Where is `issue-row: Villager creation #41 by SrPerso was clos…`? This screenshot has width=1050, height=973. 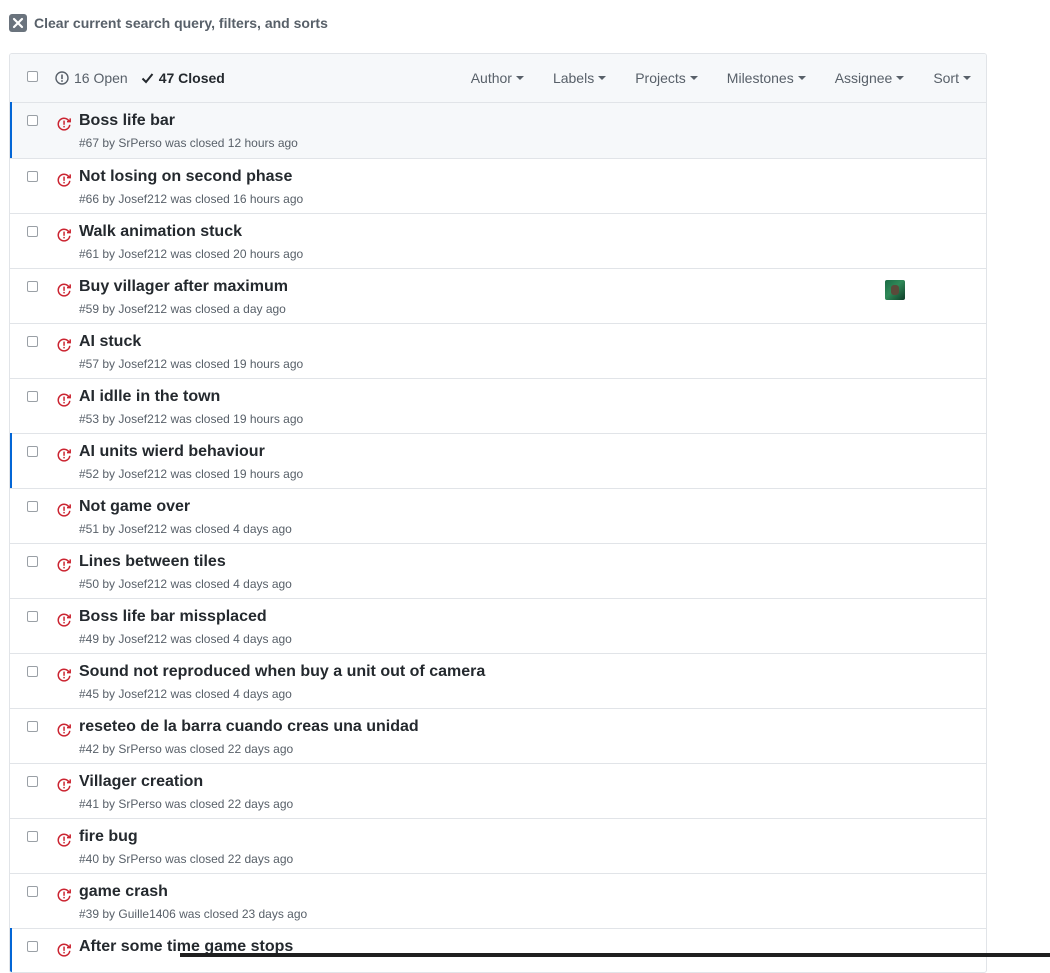
issue-row: Villager creation #41 by SrPerso was clos… is located at coordinates (498, 790).